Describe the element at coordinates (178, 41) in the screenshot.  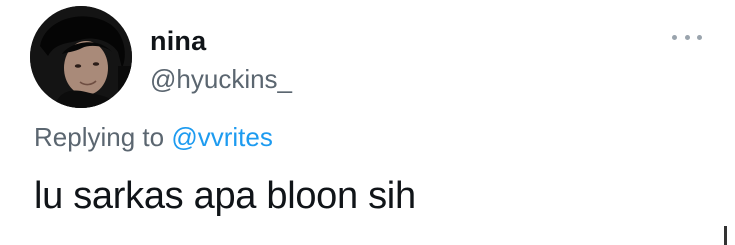
I see `author-display-name: nina` at that location.